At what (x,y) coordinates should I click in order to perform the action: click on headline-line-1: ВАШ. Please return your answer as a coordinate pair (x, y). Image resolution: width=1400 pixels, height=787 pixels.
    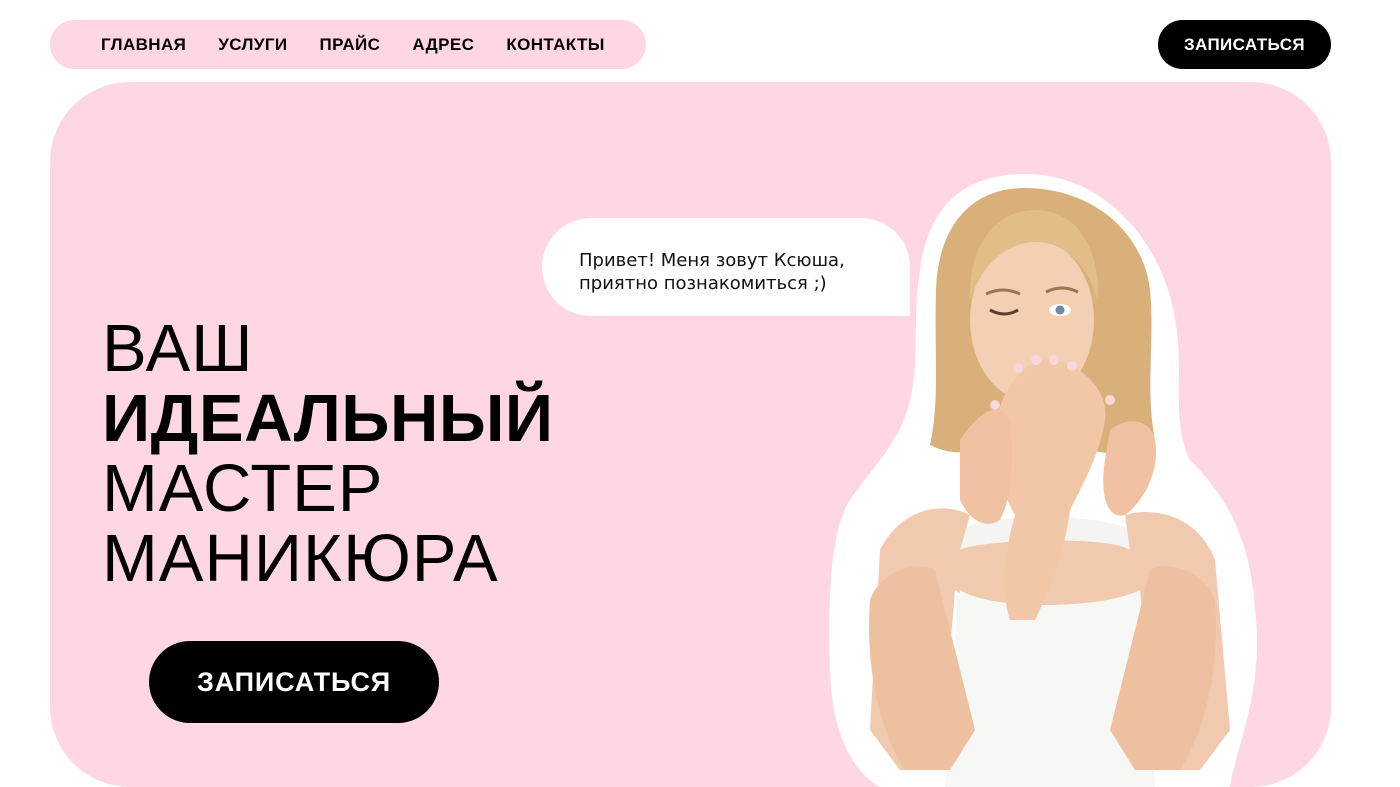
    Looking at the image, I should click on (178, 348).